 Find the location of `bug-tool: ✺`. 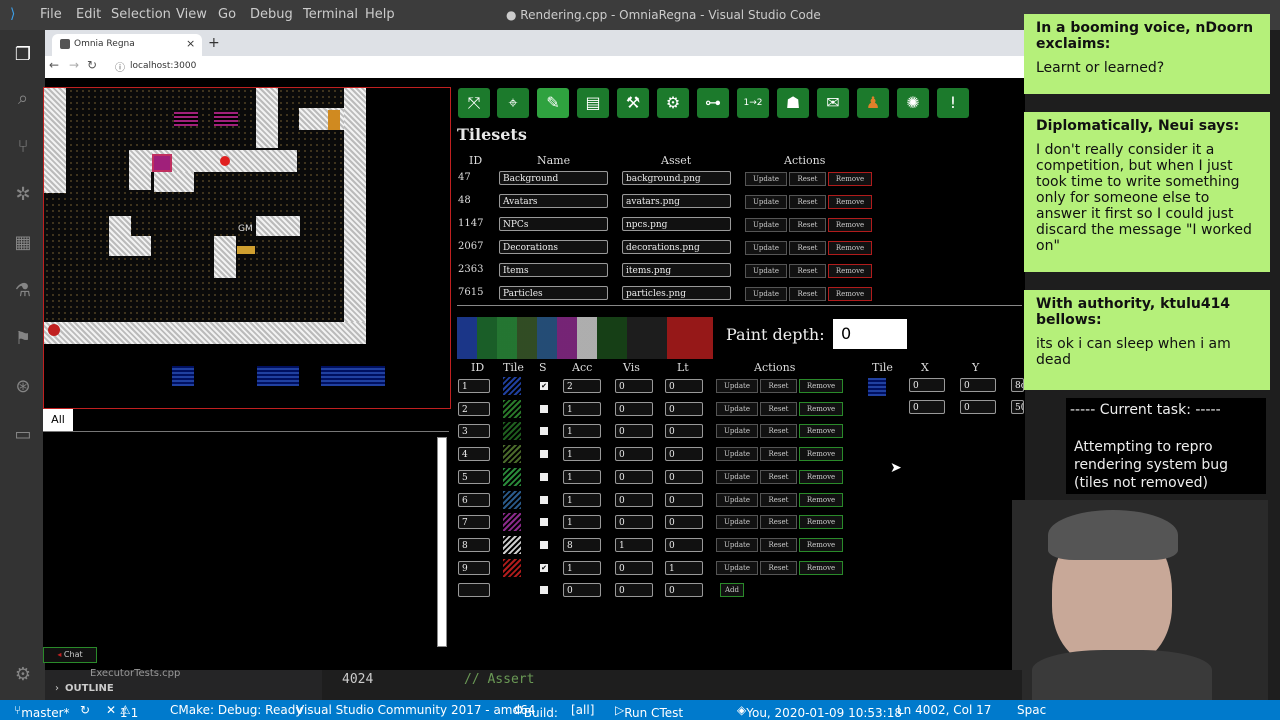

bug-tool: ✺ is located at coordinates (913, 103).